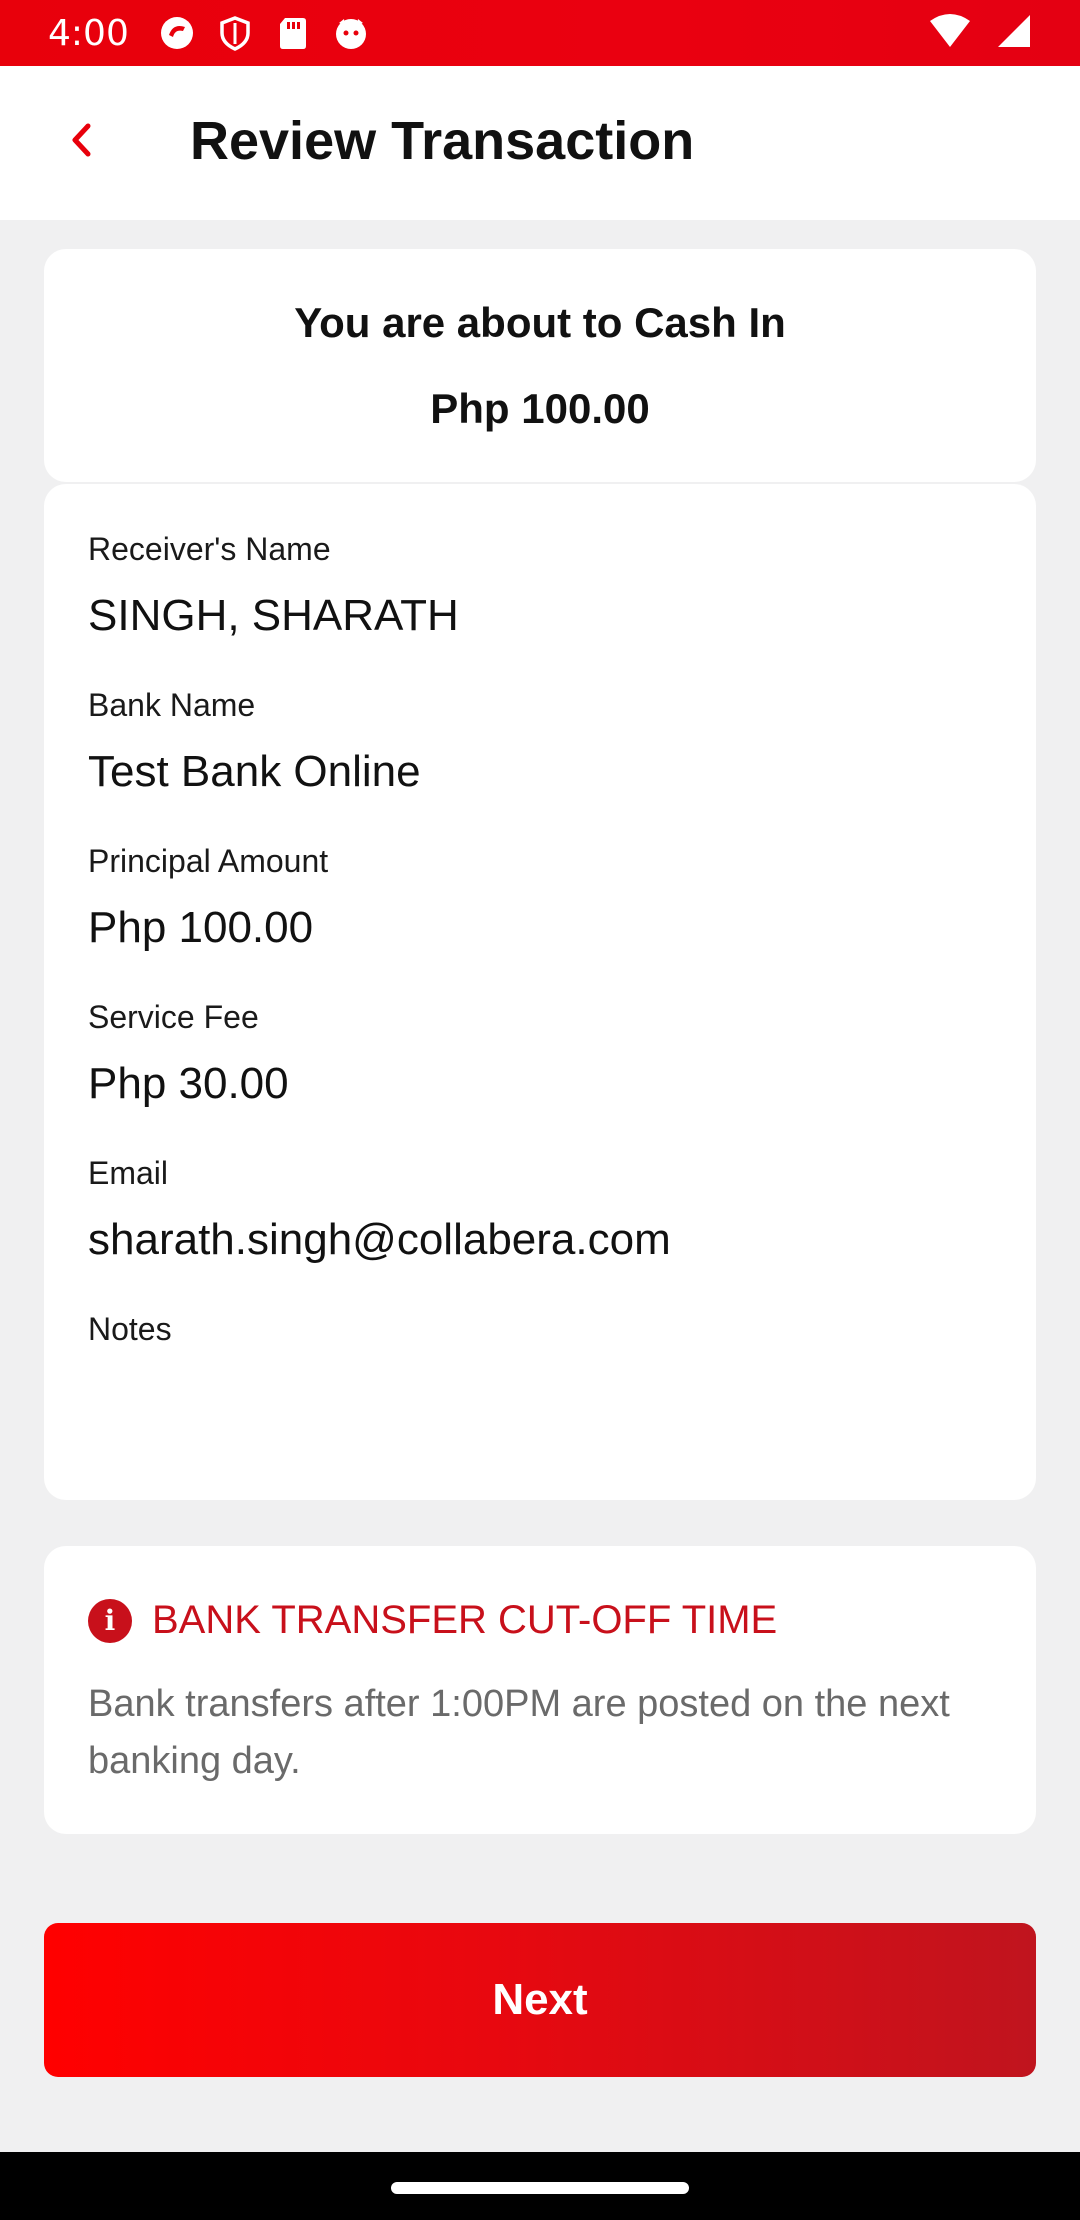 This screenshot has height=2220, width=1080. Describe the element at coordinates (465, 1620) in the screenshot. I see `notice-title: BANK TRANSFER CUT-OFF TIME` at that location.